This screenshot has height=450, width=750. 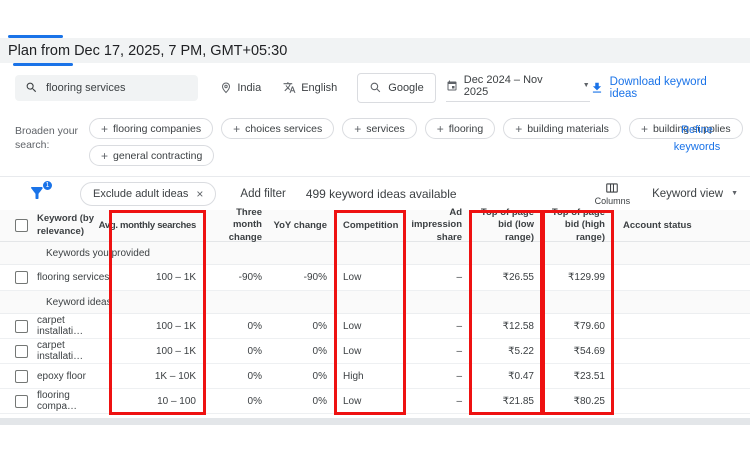 I want to click on broaden-chip-label: choices services, so click(x=284, y=128).